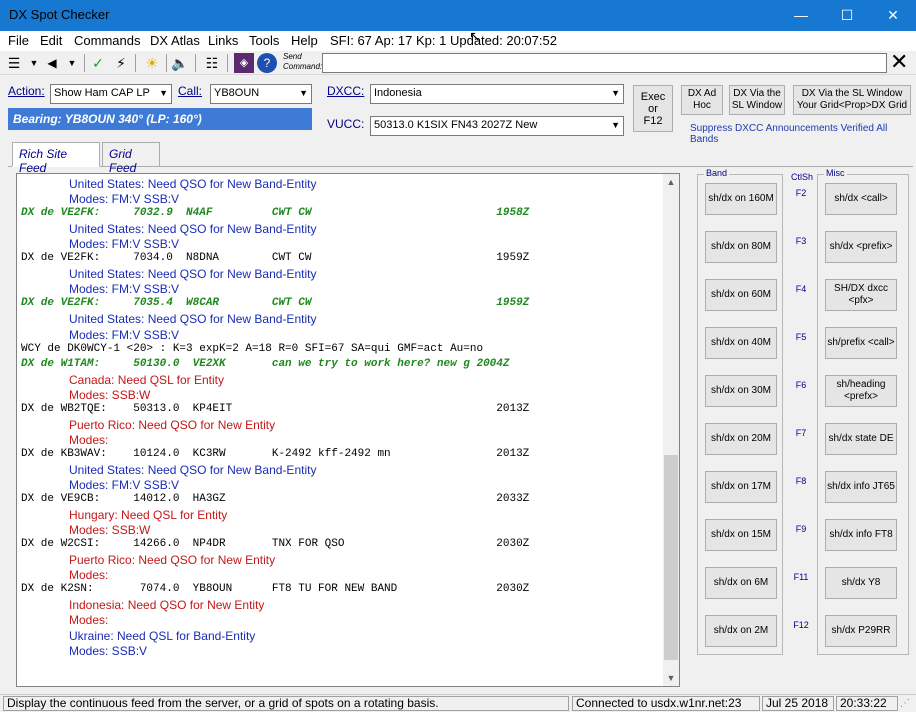 The height and width of the screenshot is (712, 916). Describe the element at coordinates (14, 63) in the screenshot. I see `radio-tower-icon: ☰` at that location.